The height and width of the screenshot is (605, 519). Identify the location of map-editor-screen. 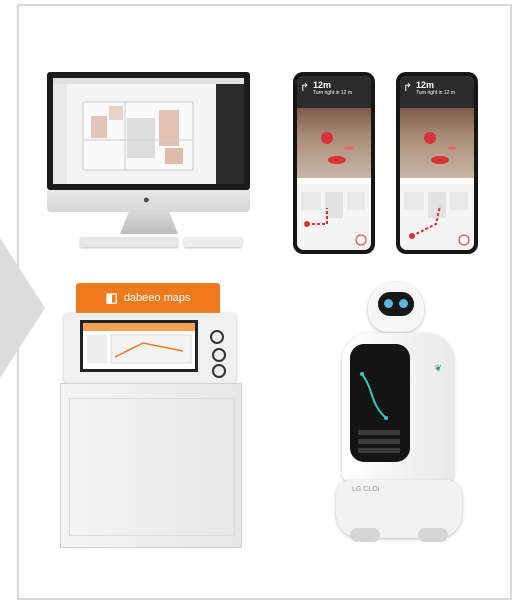
(148, 131).